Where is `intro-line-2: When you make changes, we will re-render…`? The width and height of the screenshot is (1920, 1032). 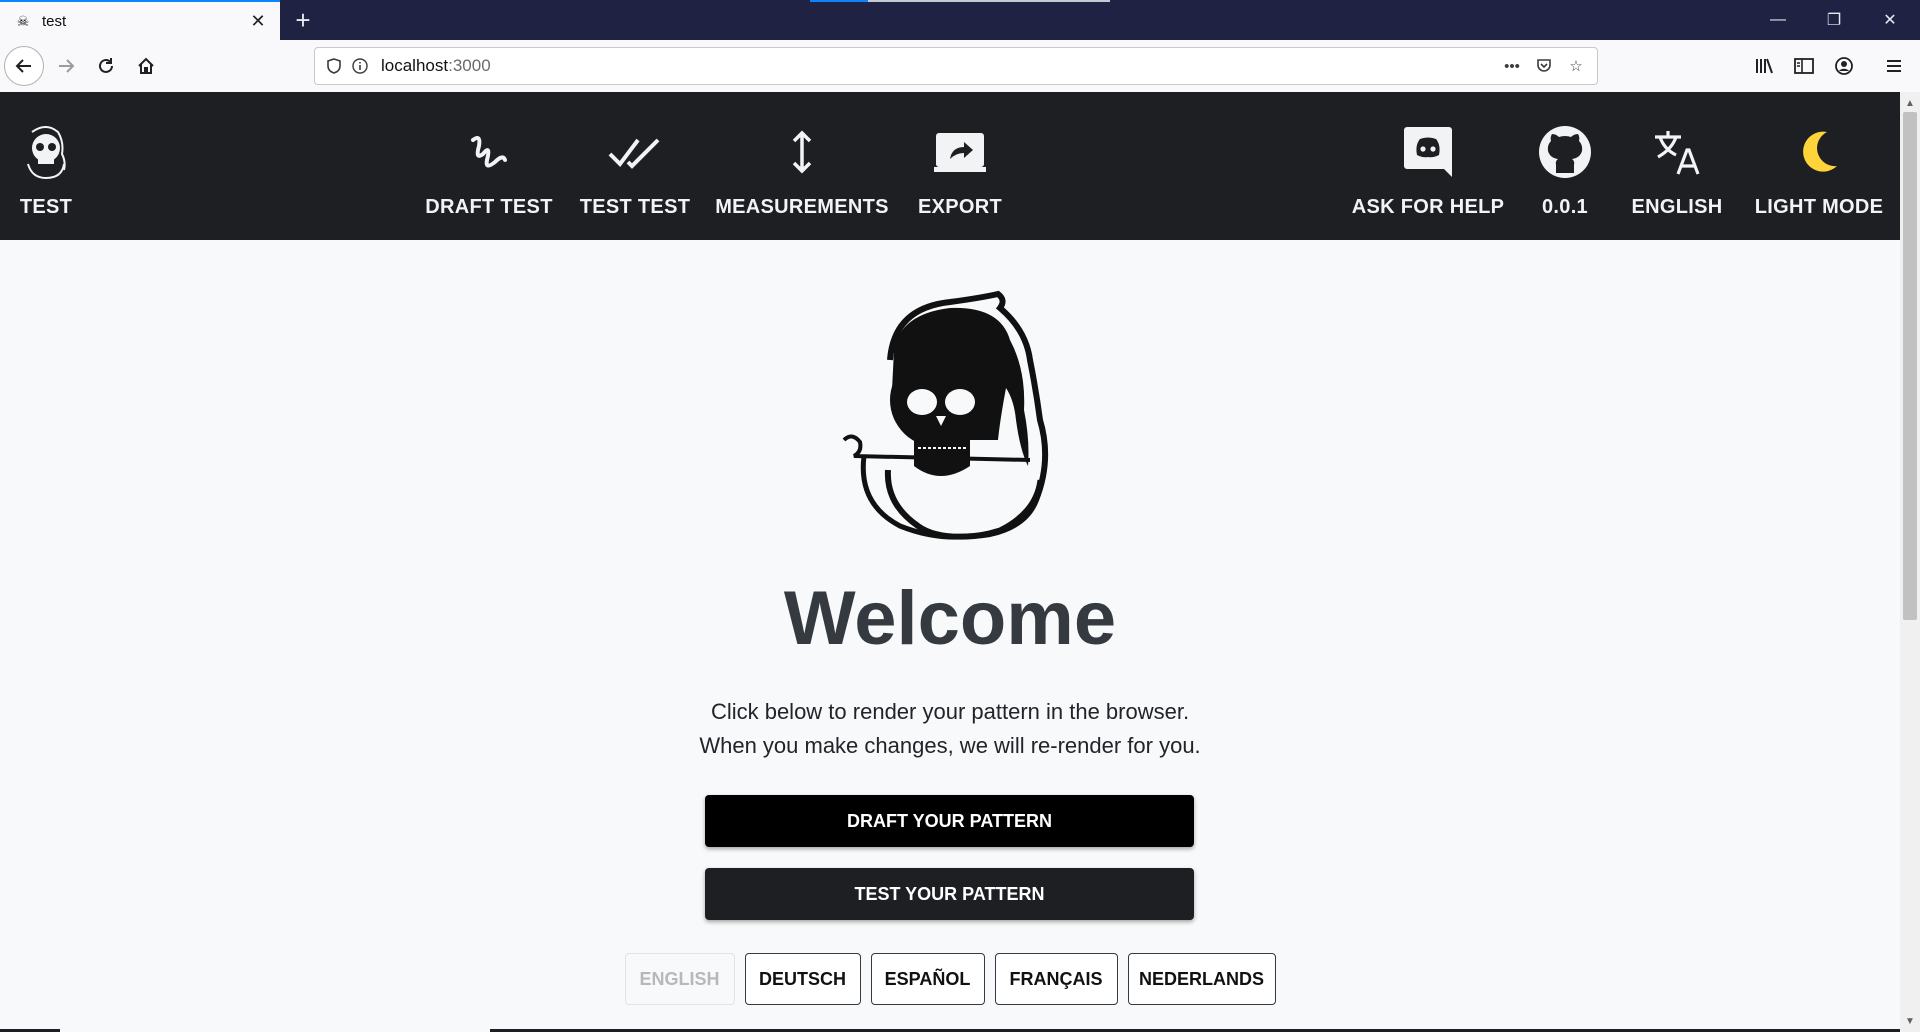 intro-line-2: When you make changes, we will re-render… is located at coordinates (950, 745).